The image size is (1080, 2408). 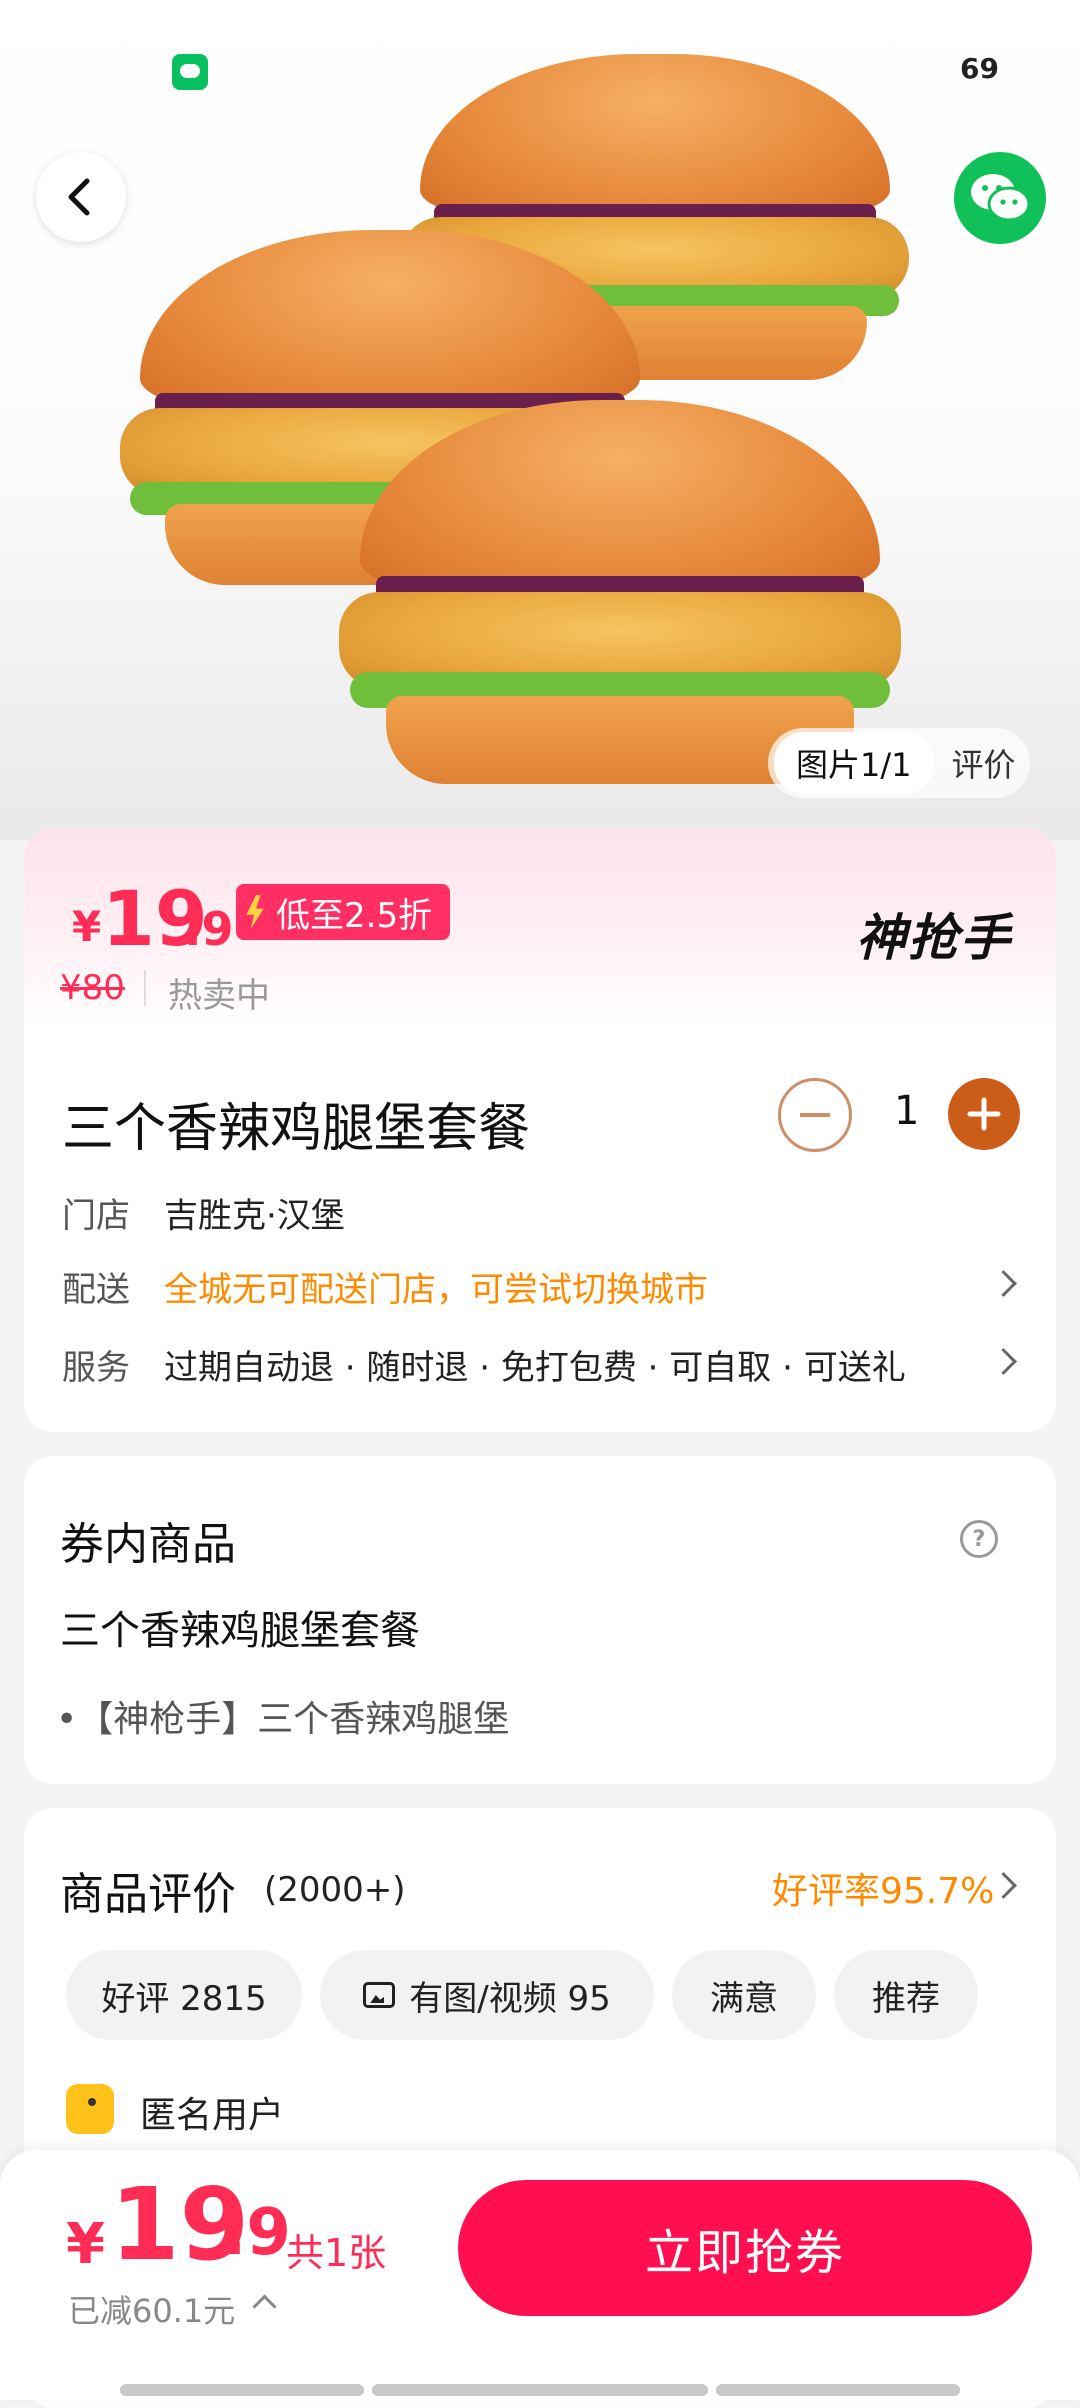 I want to click on store-value: 吉胜克·汉堡, so click(x=254, y=1212).